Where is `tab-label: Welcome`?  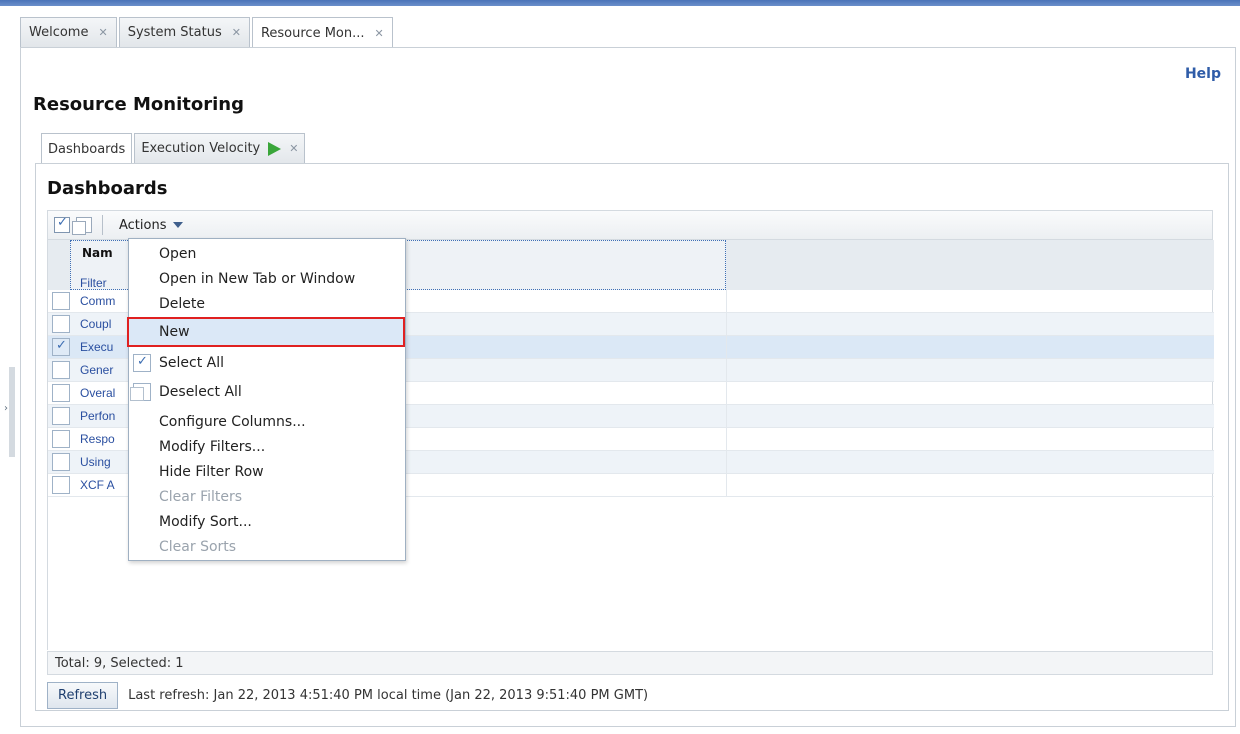
tab-label: Welcome is located at coordinates (59, 32).